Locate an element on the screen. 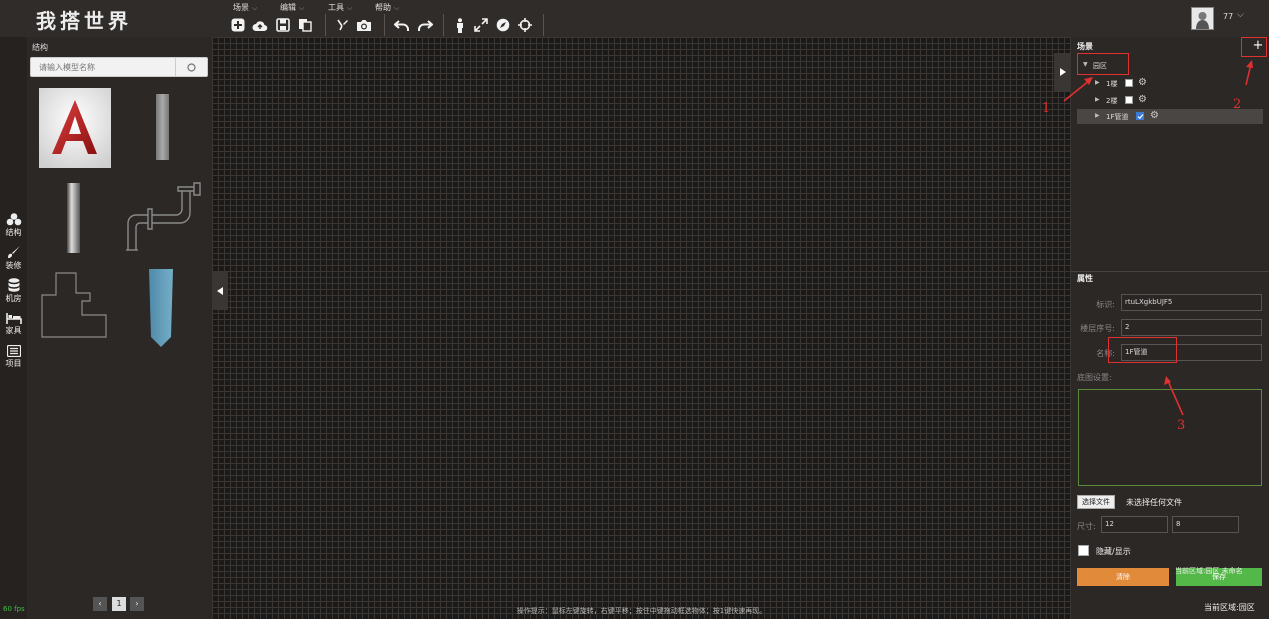 This screenshot has height=619, width=1269. tree-node-label: 1F管道 is located at coordinates (1117, 117).